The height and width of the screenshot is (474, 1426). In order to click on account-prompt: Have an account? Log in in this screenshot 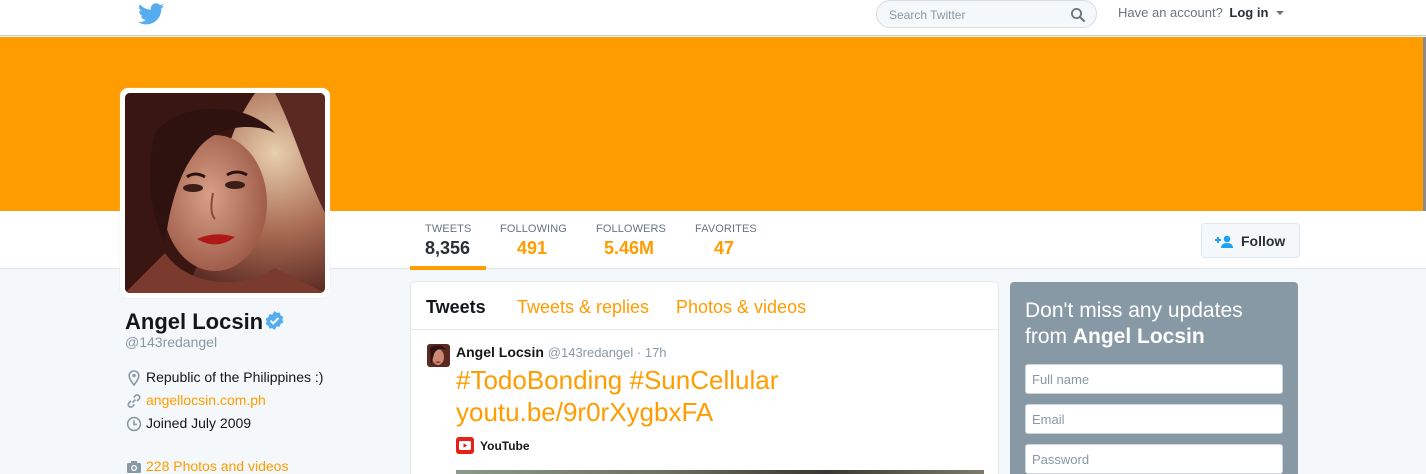, I will do `click(1201, 12)`.